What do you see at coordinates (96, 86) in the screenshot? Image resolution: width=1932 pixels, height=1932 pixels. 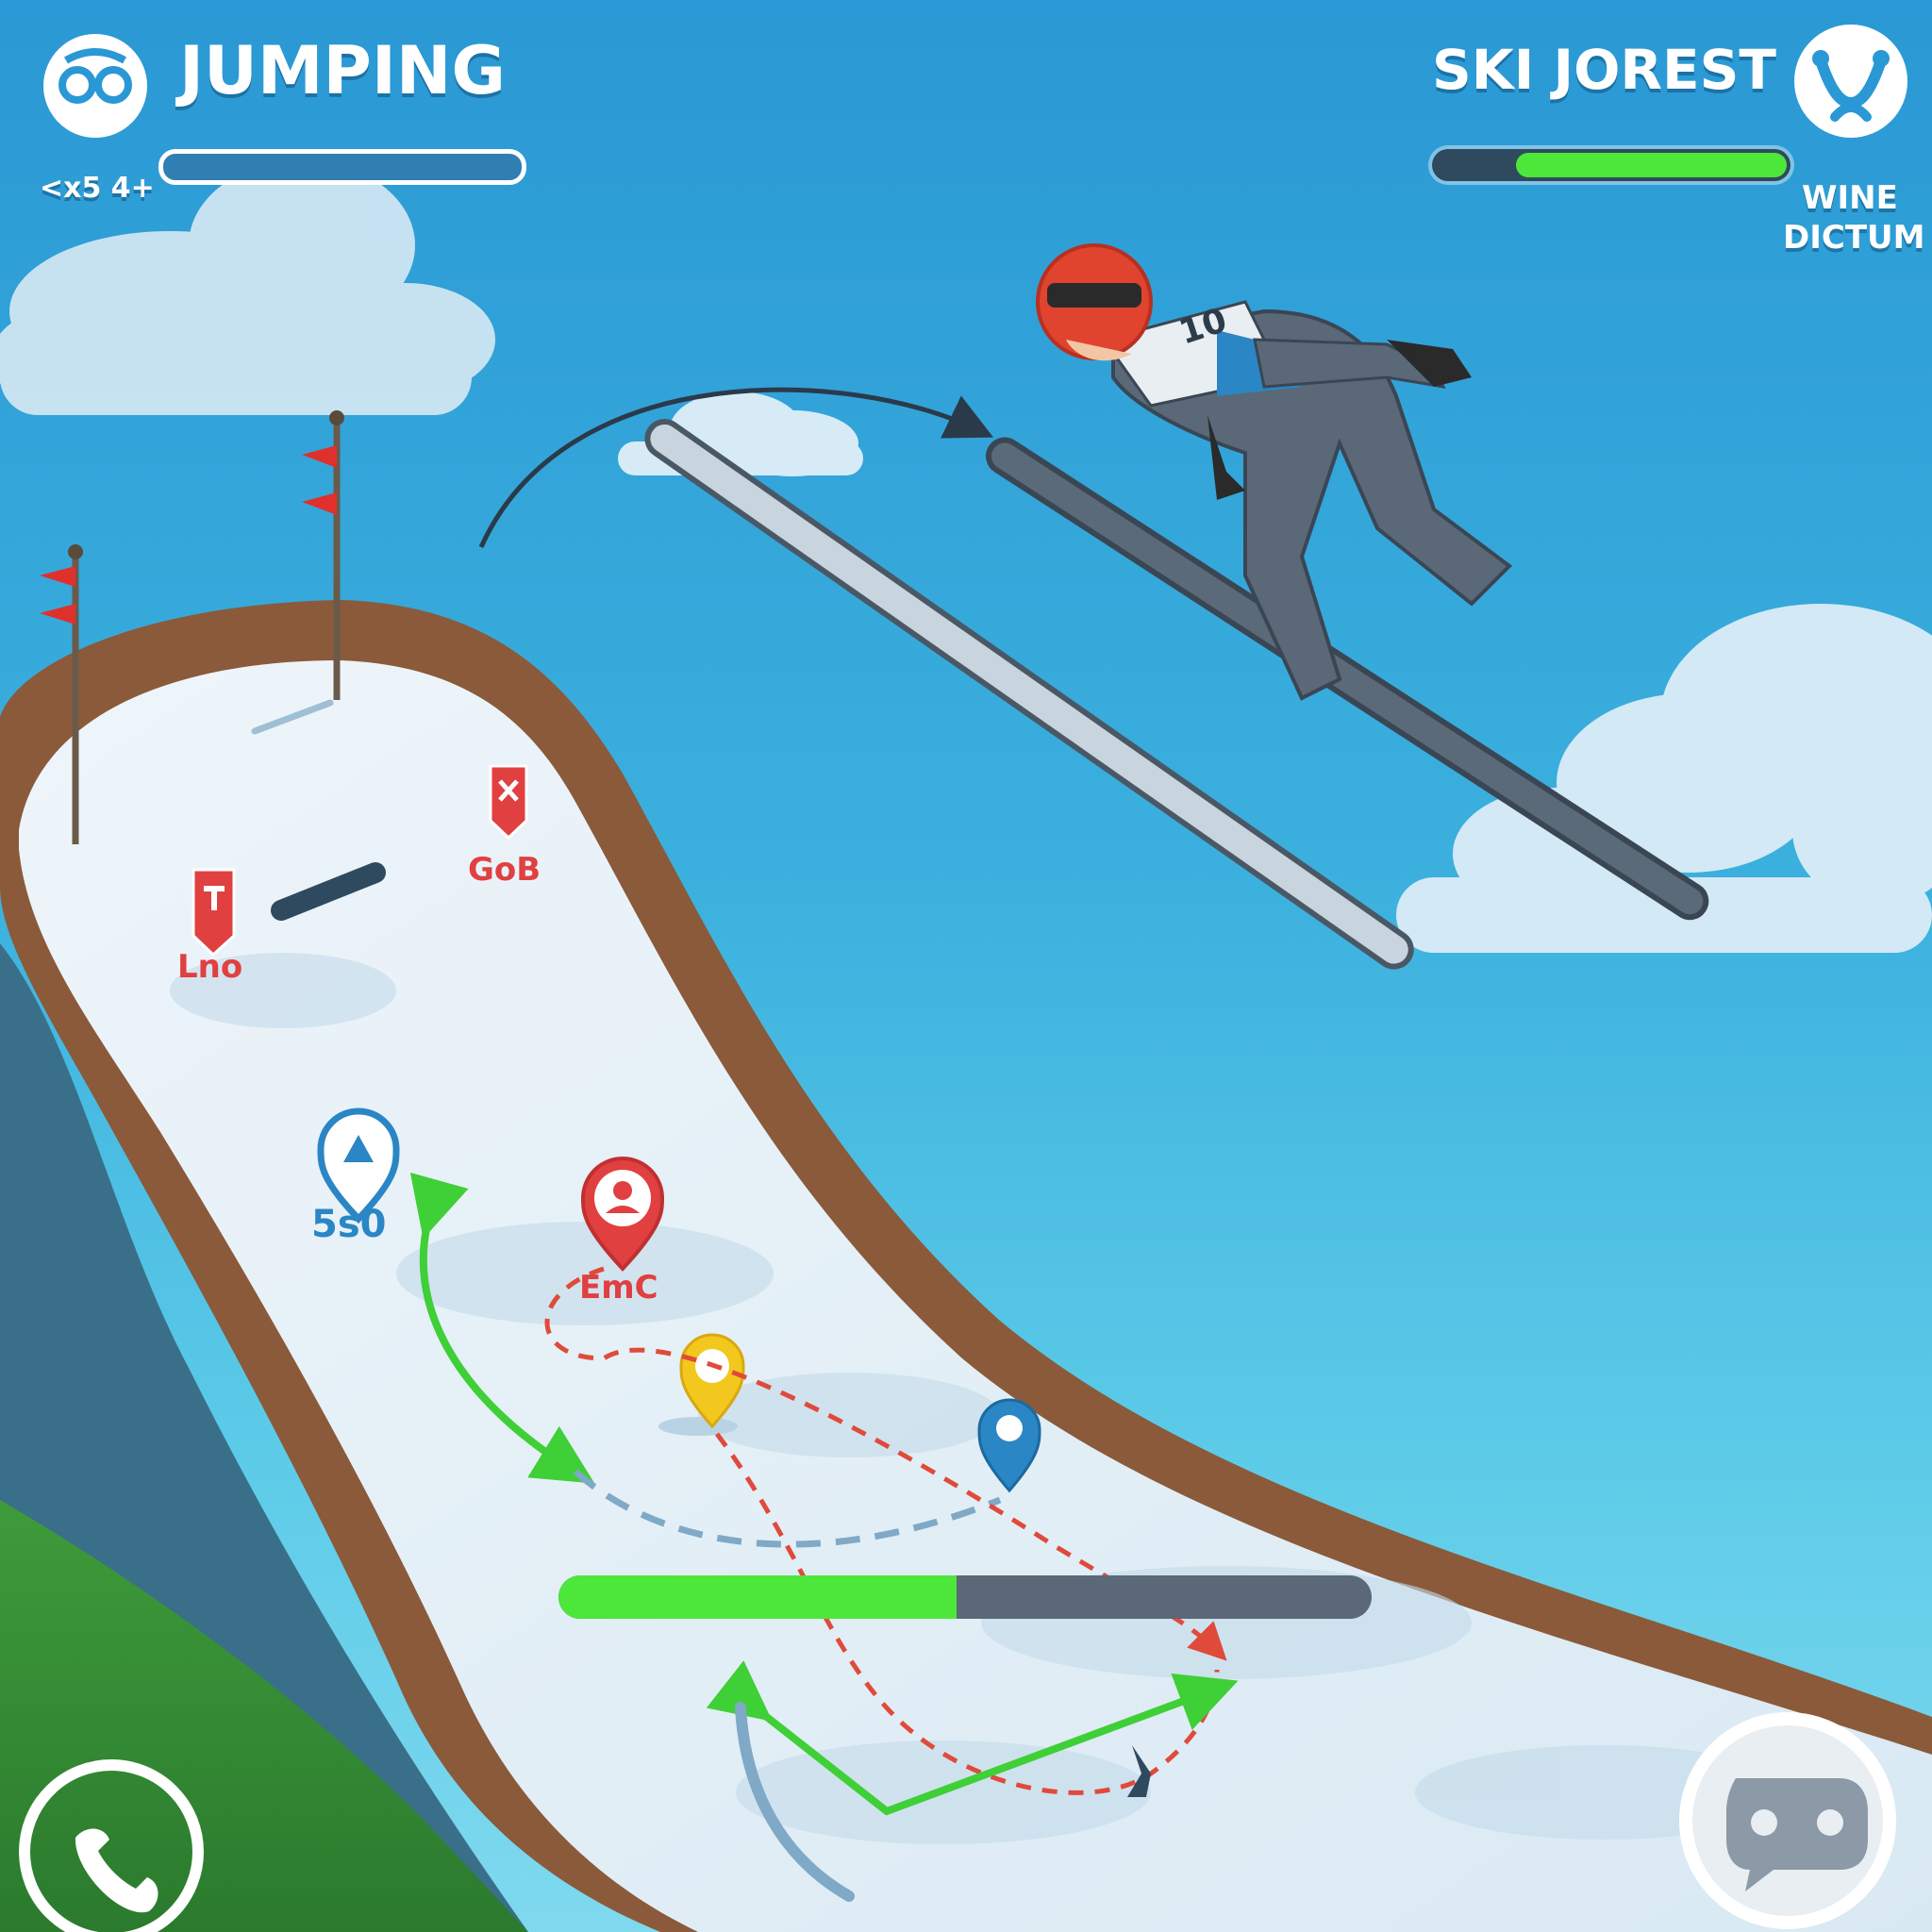 I see `left-avatar-button` at bounding box center [96, 86].